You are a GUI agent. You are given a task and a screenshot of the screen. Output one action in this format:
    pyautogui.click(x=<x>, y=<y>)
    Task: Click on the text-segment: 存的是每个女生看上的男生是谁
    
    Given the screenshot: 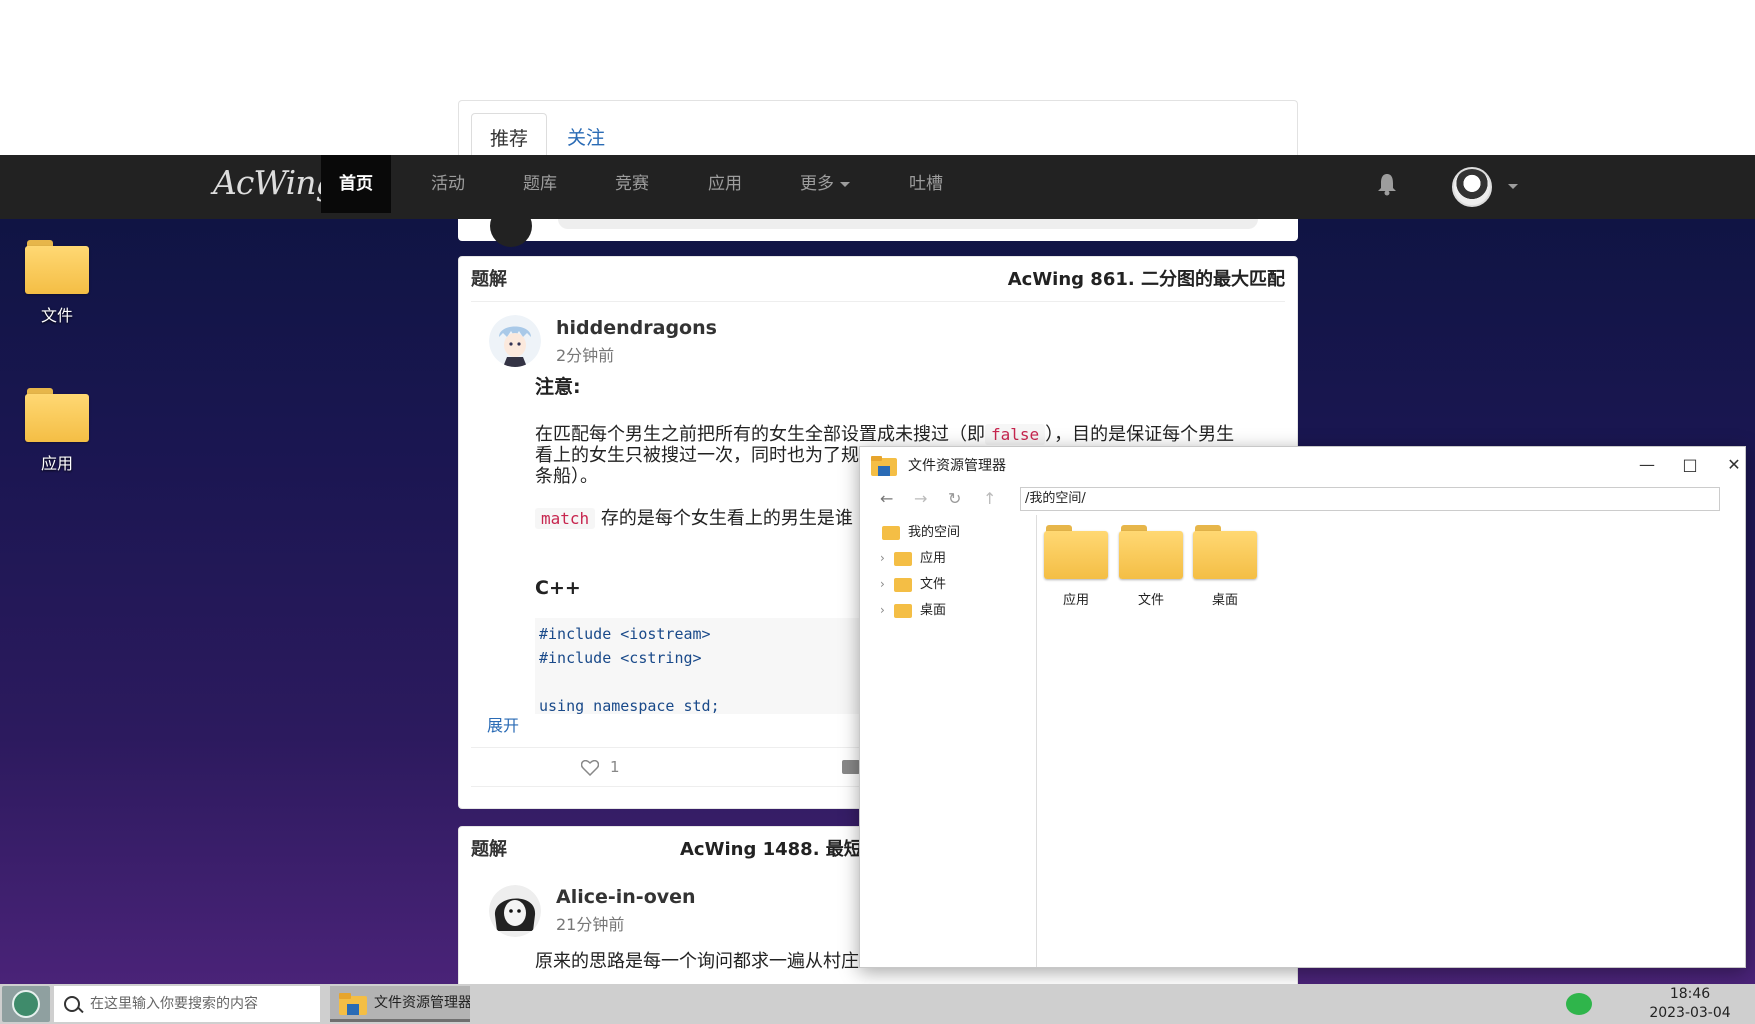 What is the action you would take?
    pyautogui.click(x=726, y=518)
    